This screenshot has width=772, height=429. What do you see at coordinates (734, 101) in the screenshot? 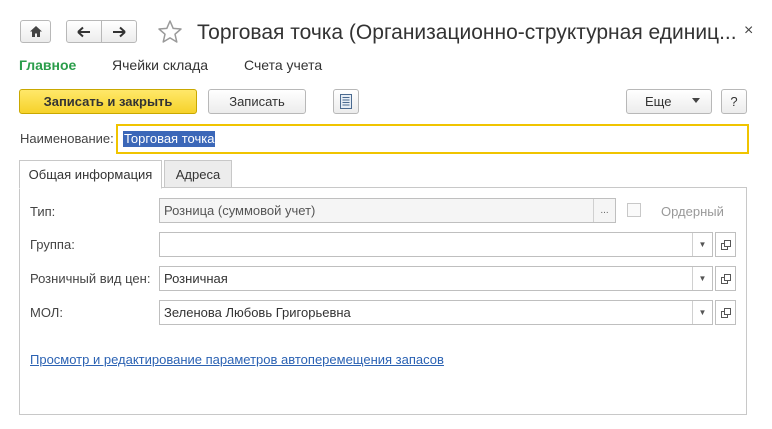
I see `help-button: ?` at bounding box center [734, 101].